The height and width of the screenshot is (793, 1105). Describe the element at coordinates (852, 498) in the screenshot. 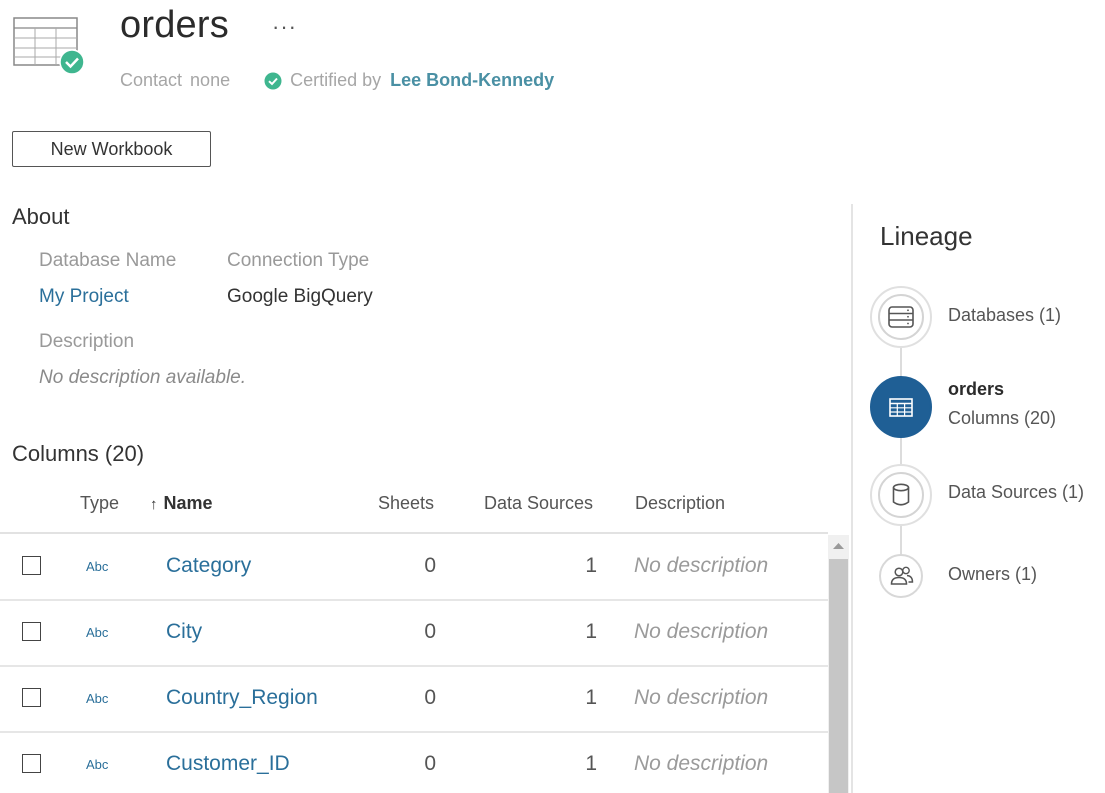

I see `panel-divider` at that location.